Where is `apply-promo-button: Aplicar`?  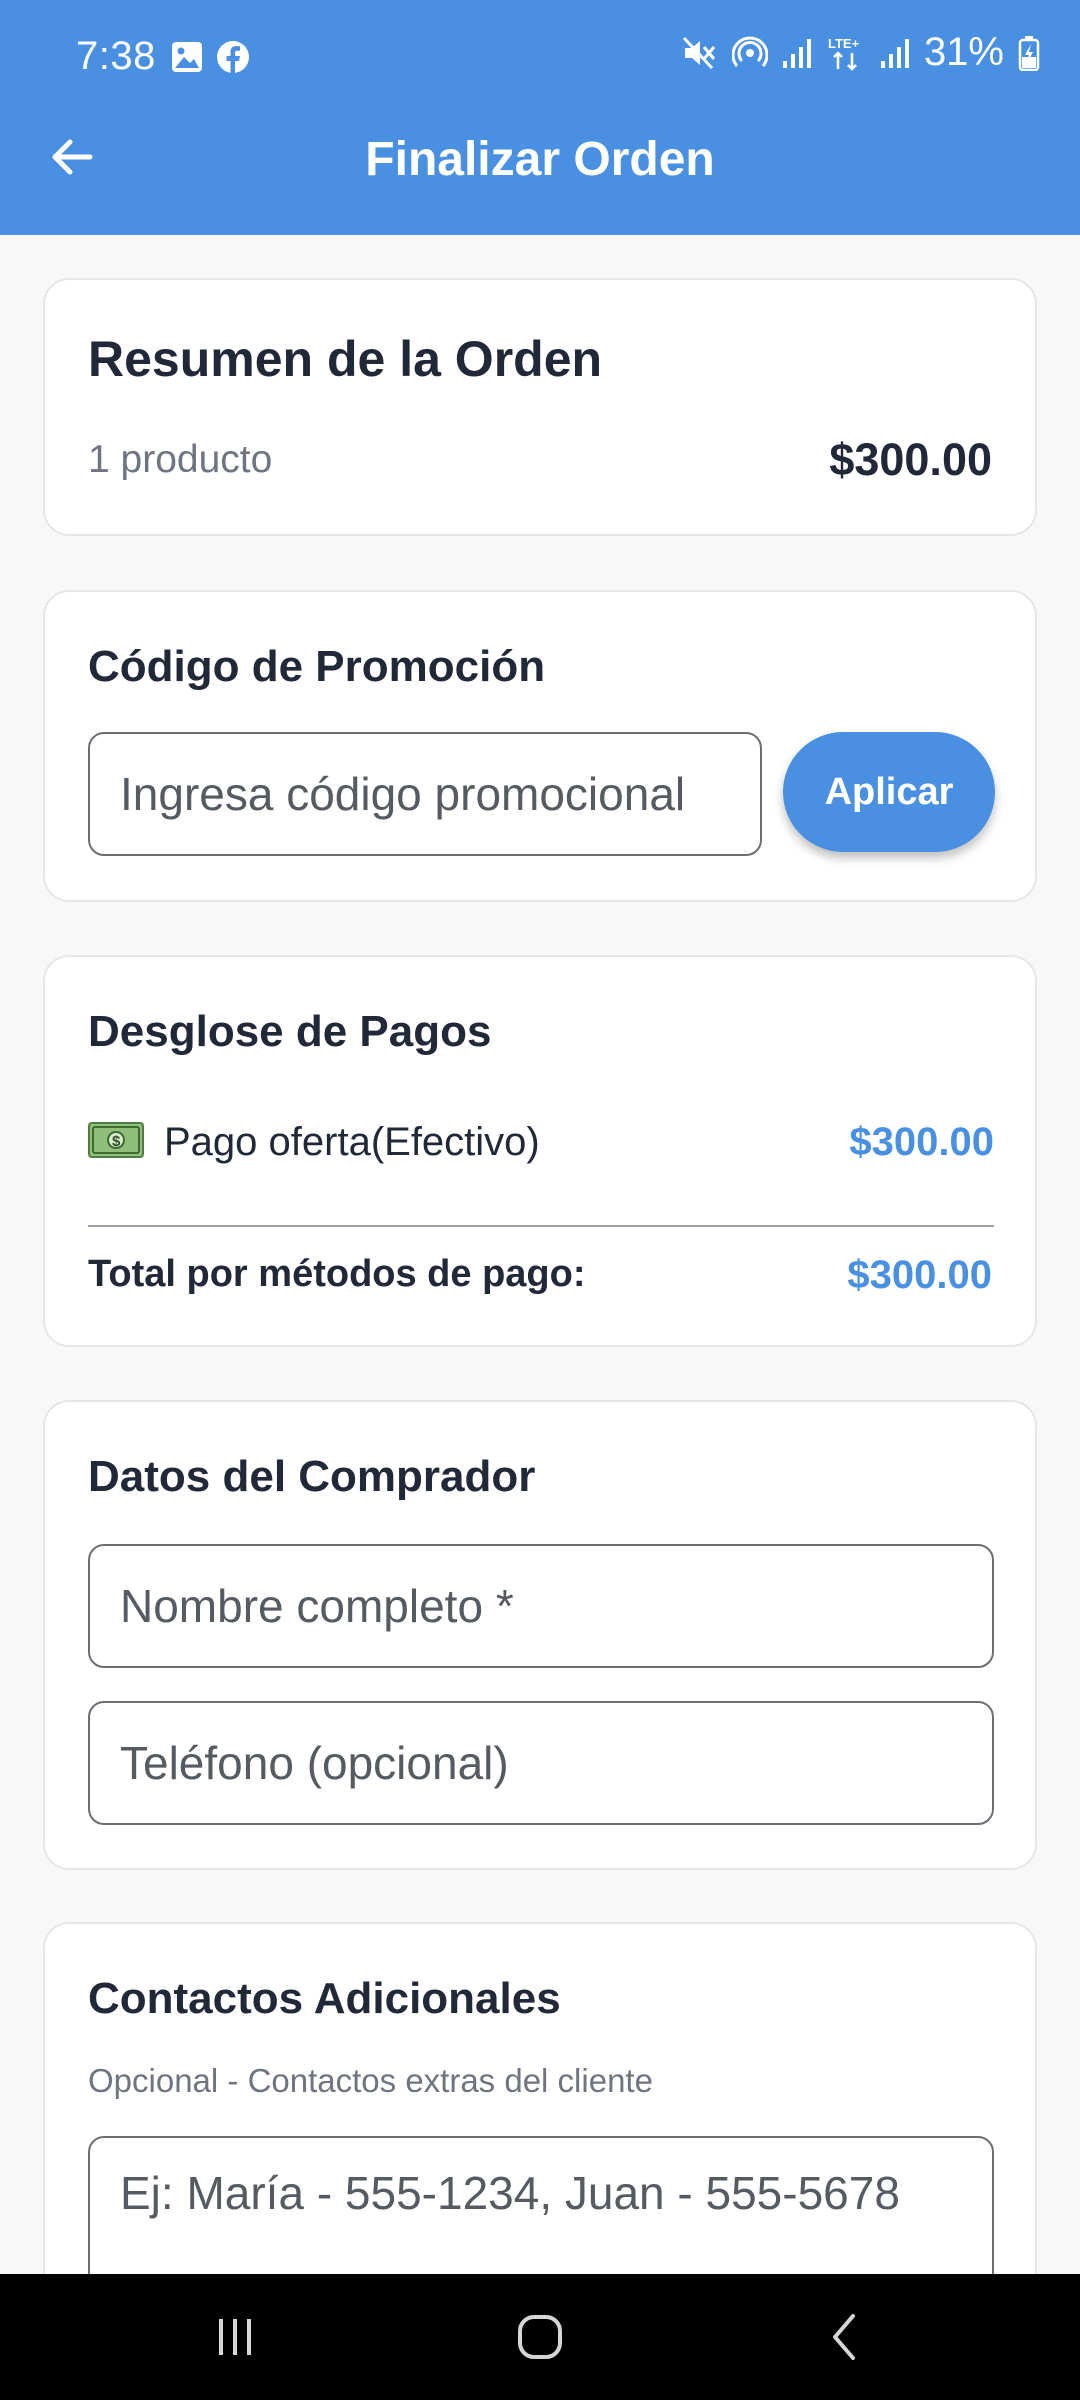
apply-promo-button: Aplicar is located at coordinates (889, 792).